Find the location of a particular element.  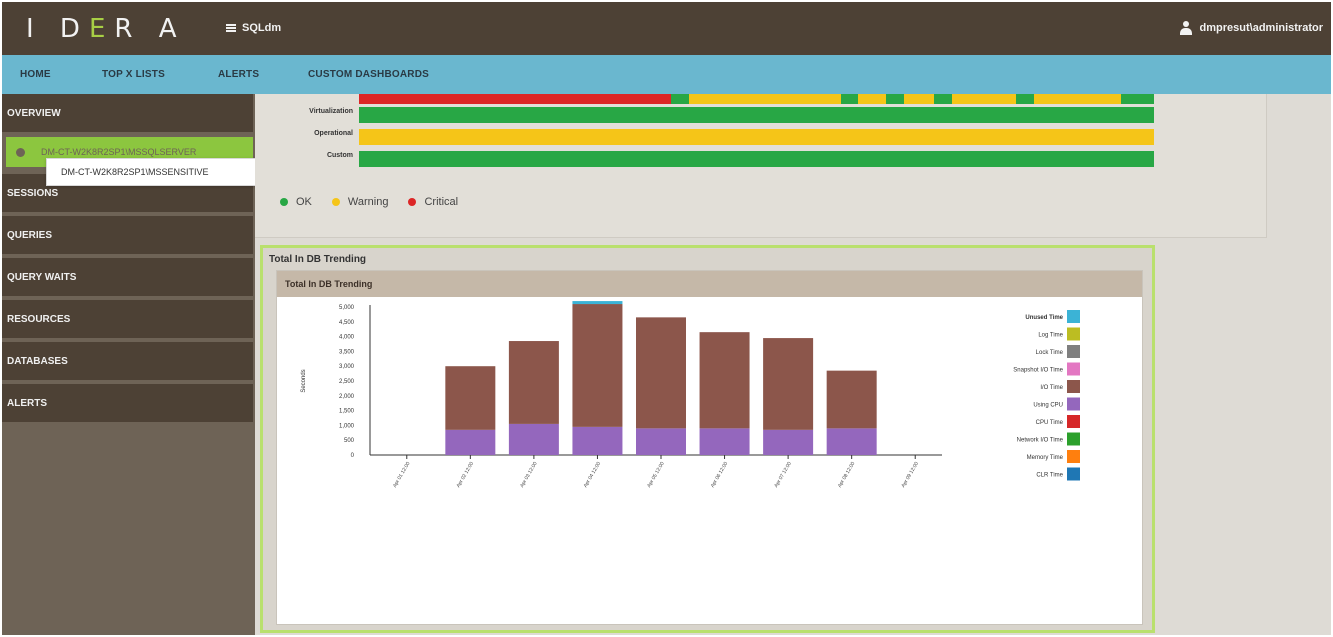

user-label: dmpresut\administrator is located at coordinates (1261, 28).